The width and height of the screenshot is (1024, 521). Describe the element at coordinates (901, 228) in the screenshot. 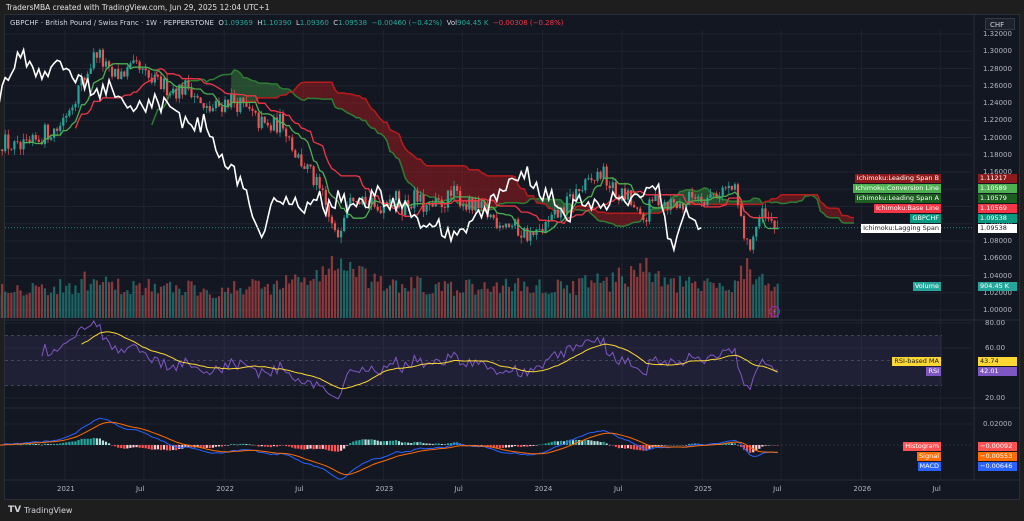

I see `label-name: Ichimoku:Lagging Span` at that location.